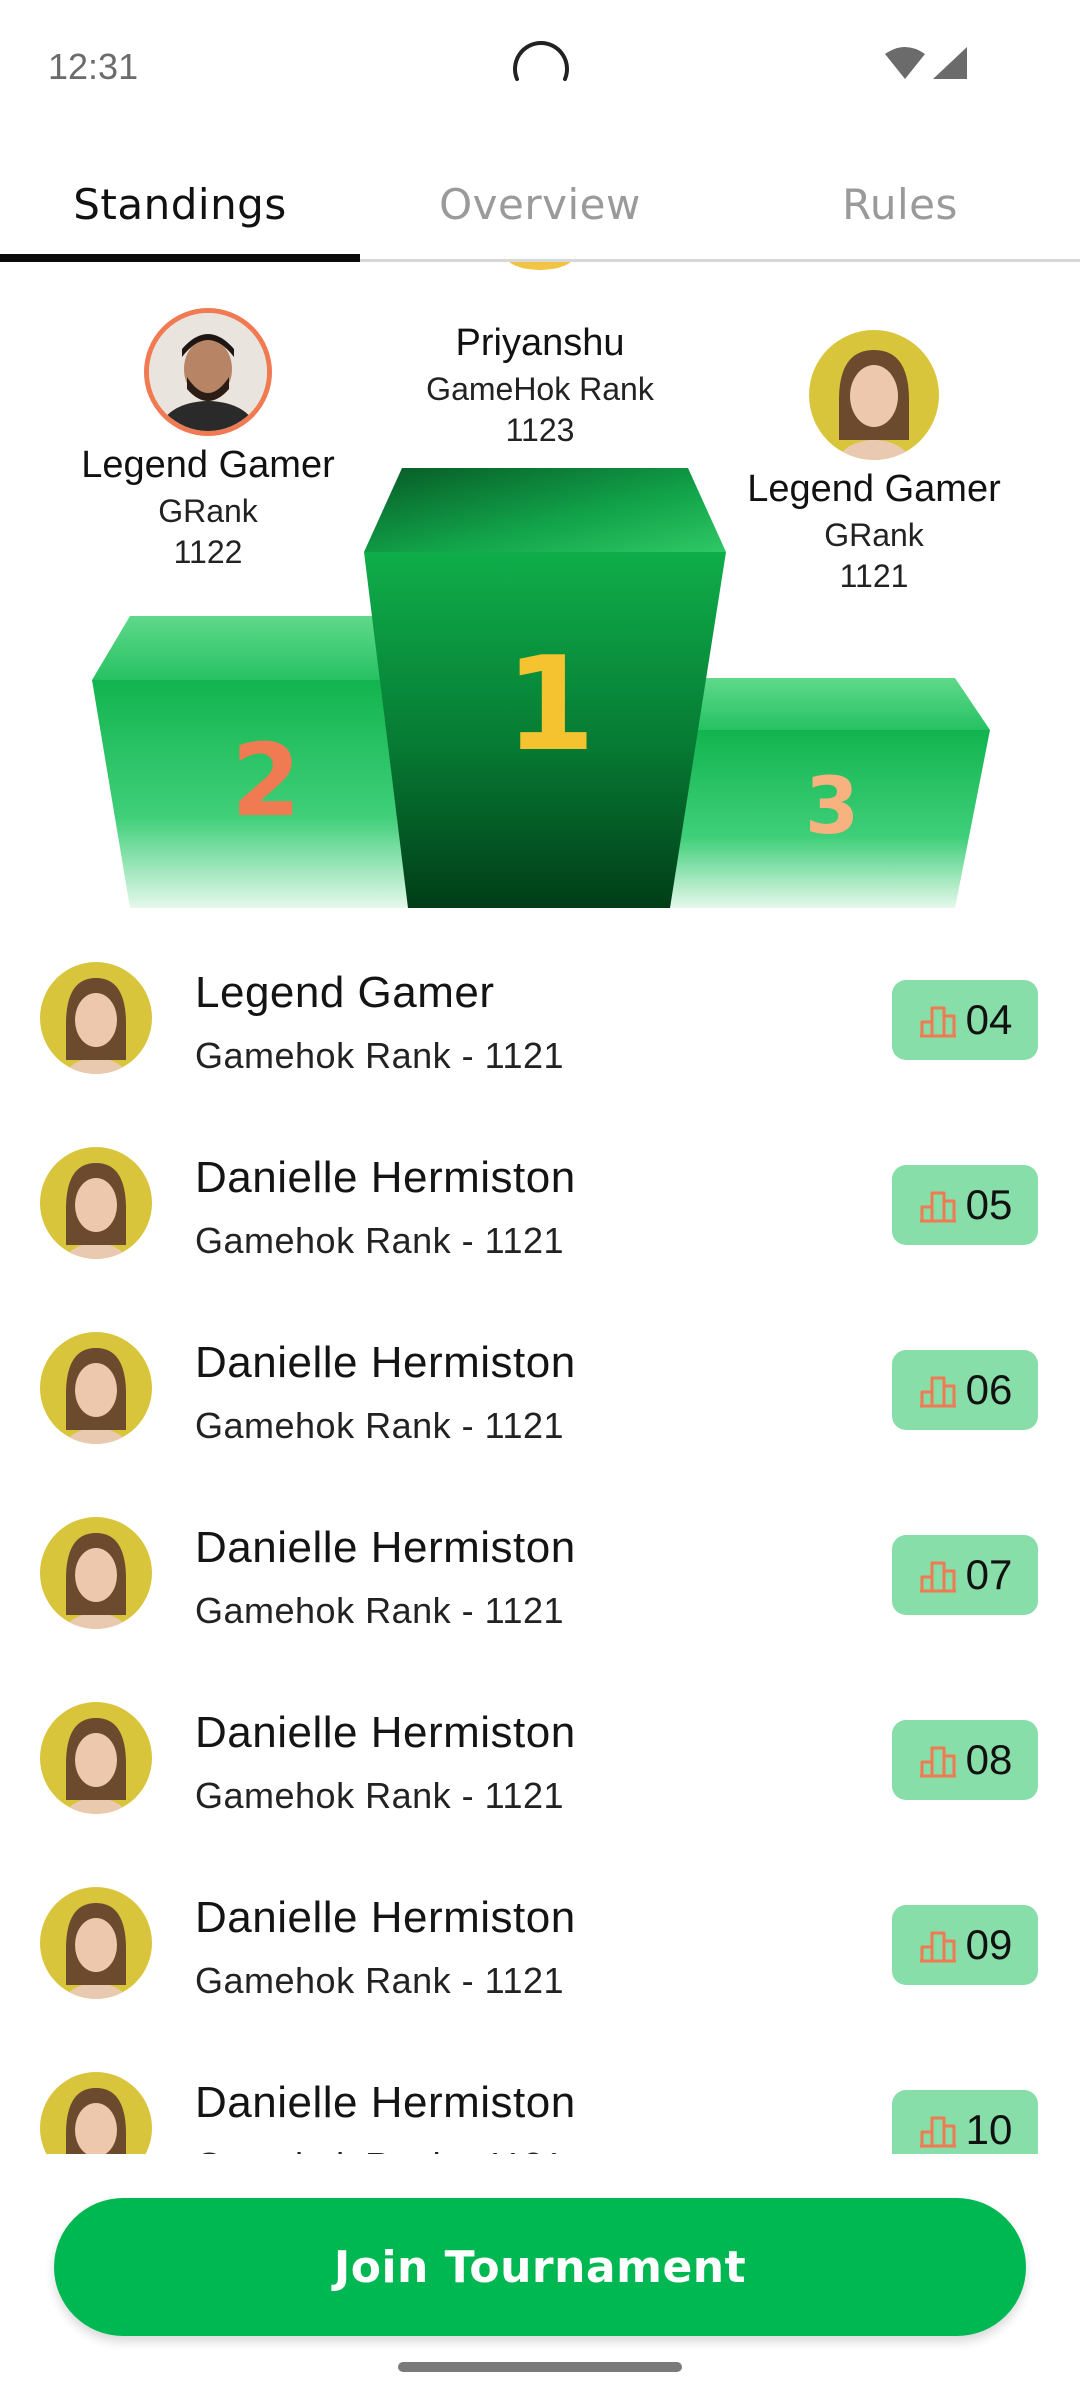 The height and width of the screenshot is (2400, 1080). I want to click on position-badge: 08, so click(965, 1760).